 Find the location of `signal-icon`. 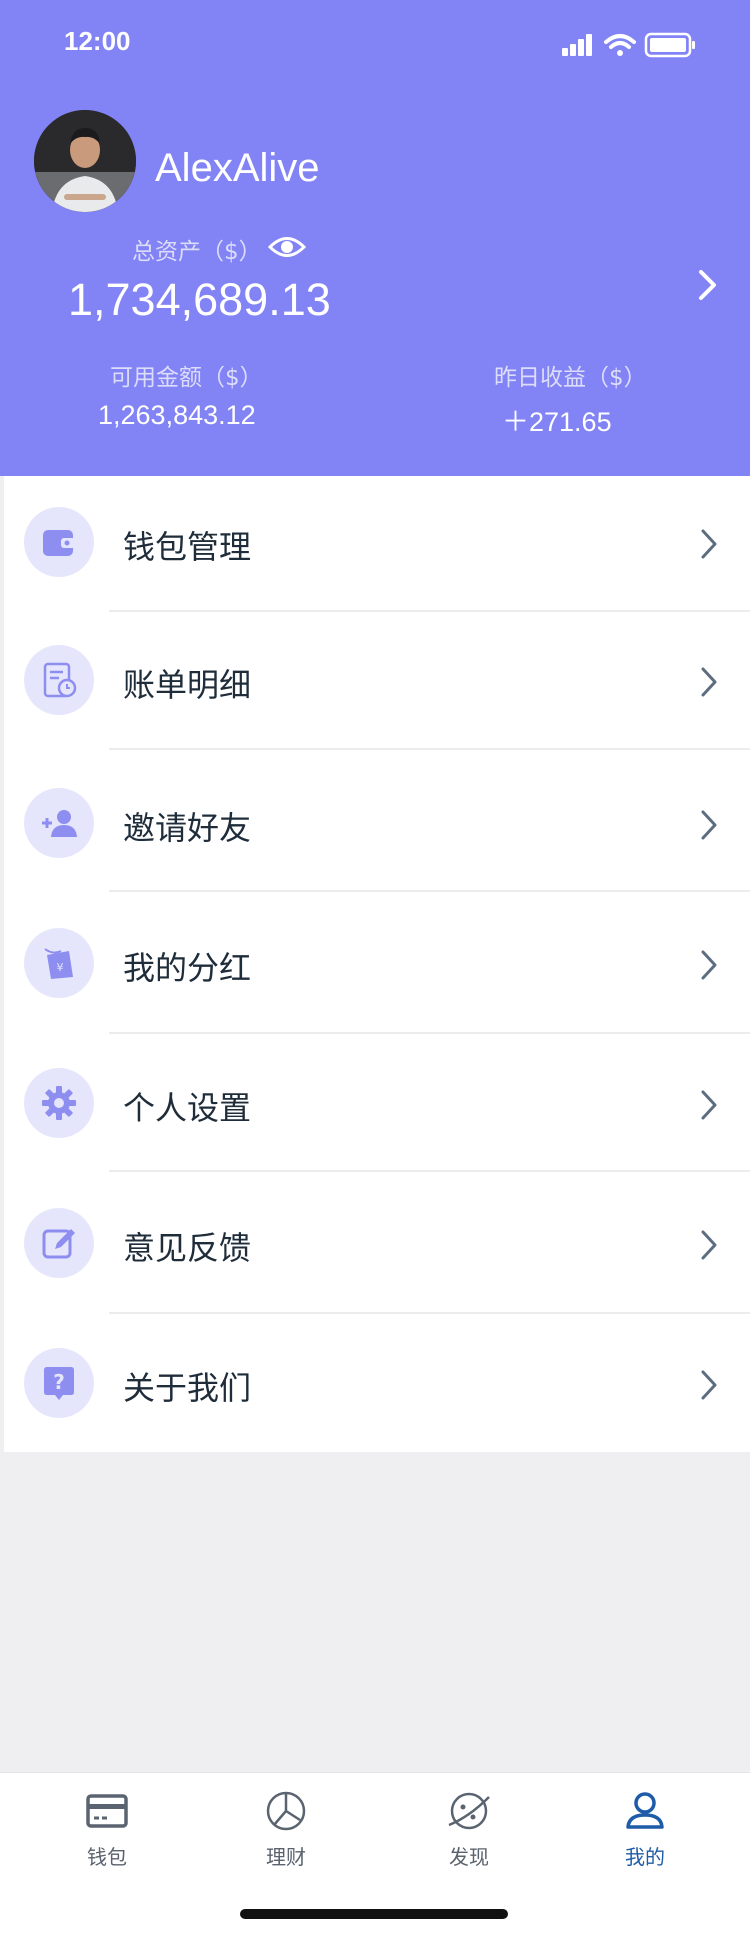

signal-icon is located at coordinates (577, 45).